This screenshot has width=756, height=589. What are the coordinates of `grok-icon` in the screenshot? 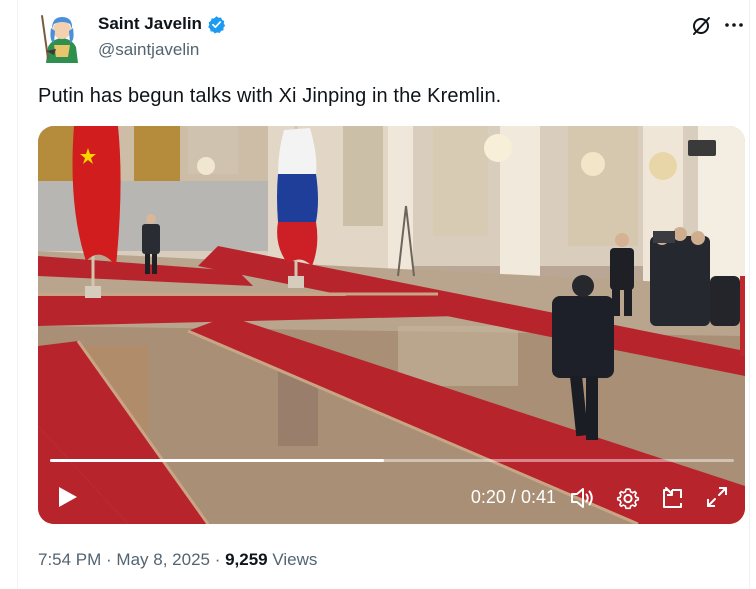 It's located at (701, 26).